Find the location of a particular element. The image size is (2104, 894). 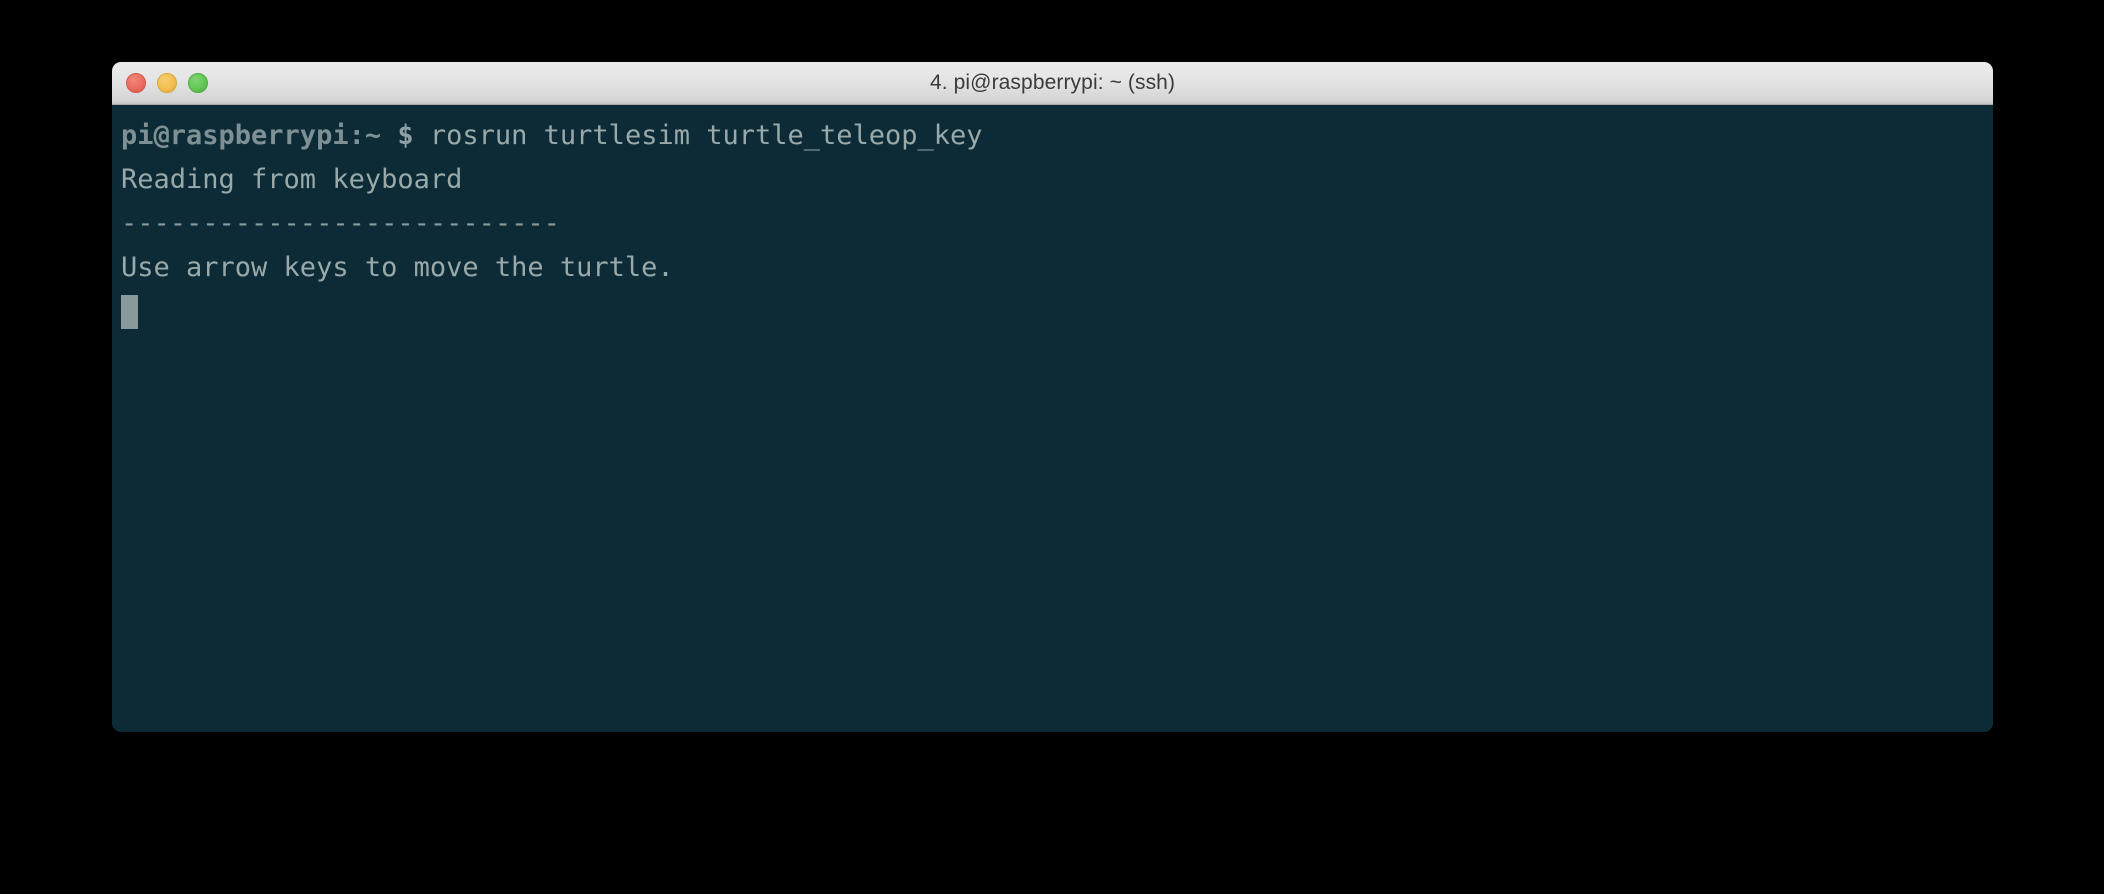

minimize-button is located at coordinates (167, 83).